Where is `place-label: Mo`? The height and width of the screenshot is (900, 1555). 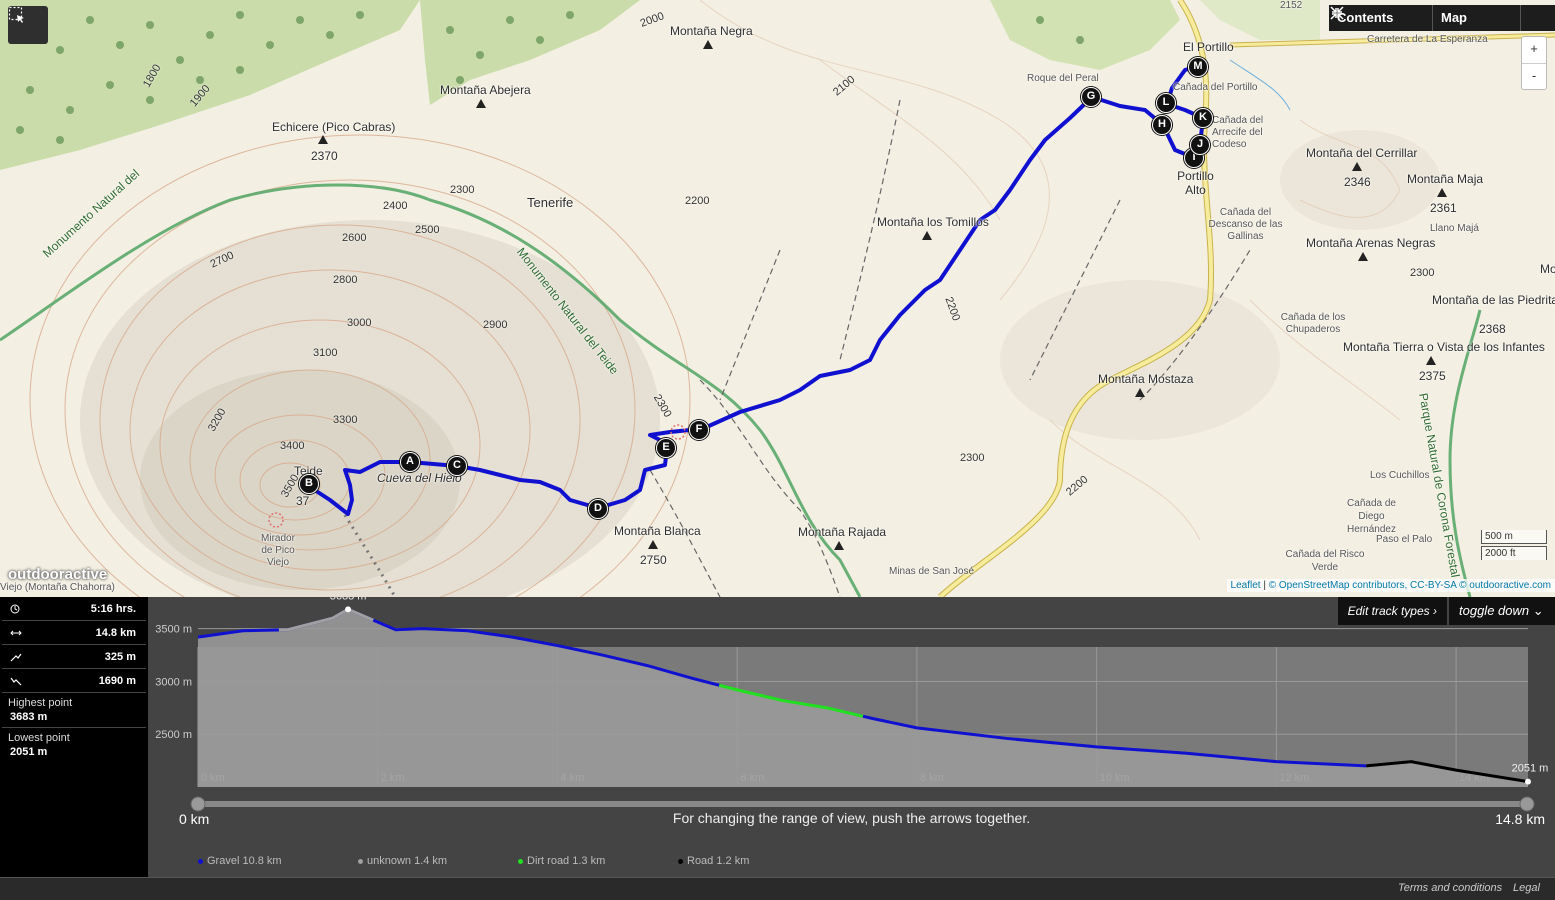 place-label: Mo is located at coordinates (1547, 269).